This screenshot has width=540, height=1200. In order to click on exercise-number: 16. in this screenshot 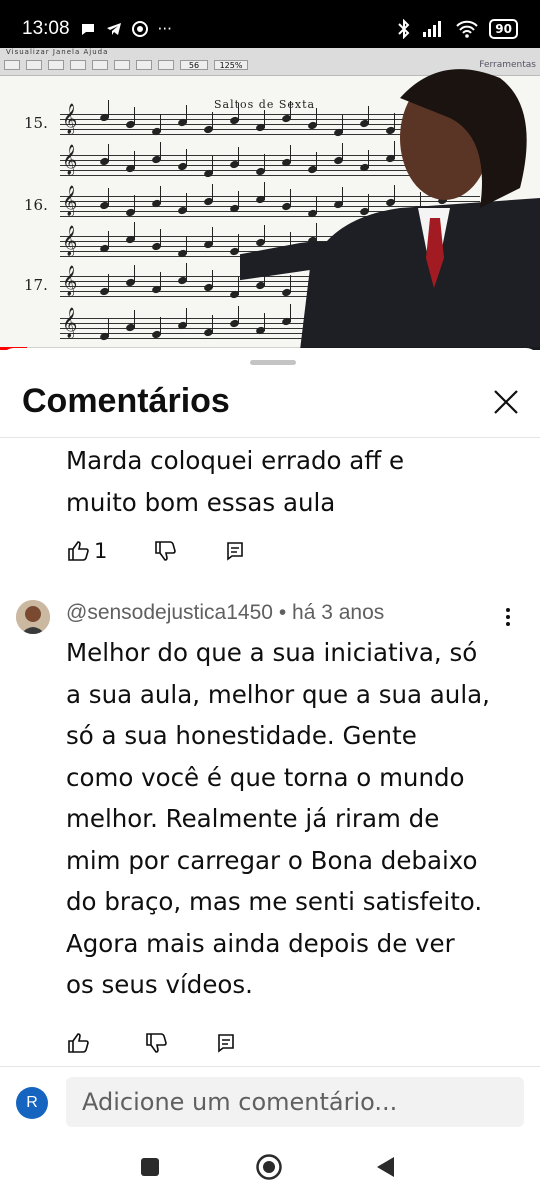, I will do `click(36, 205)`.